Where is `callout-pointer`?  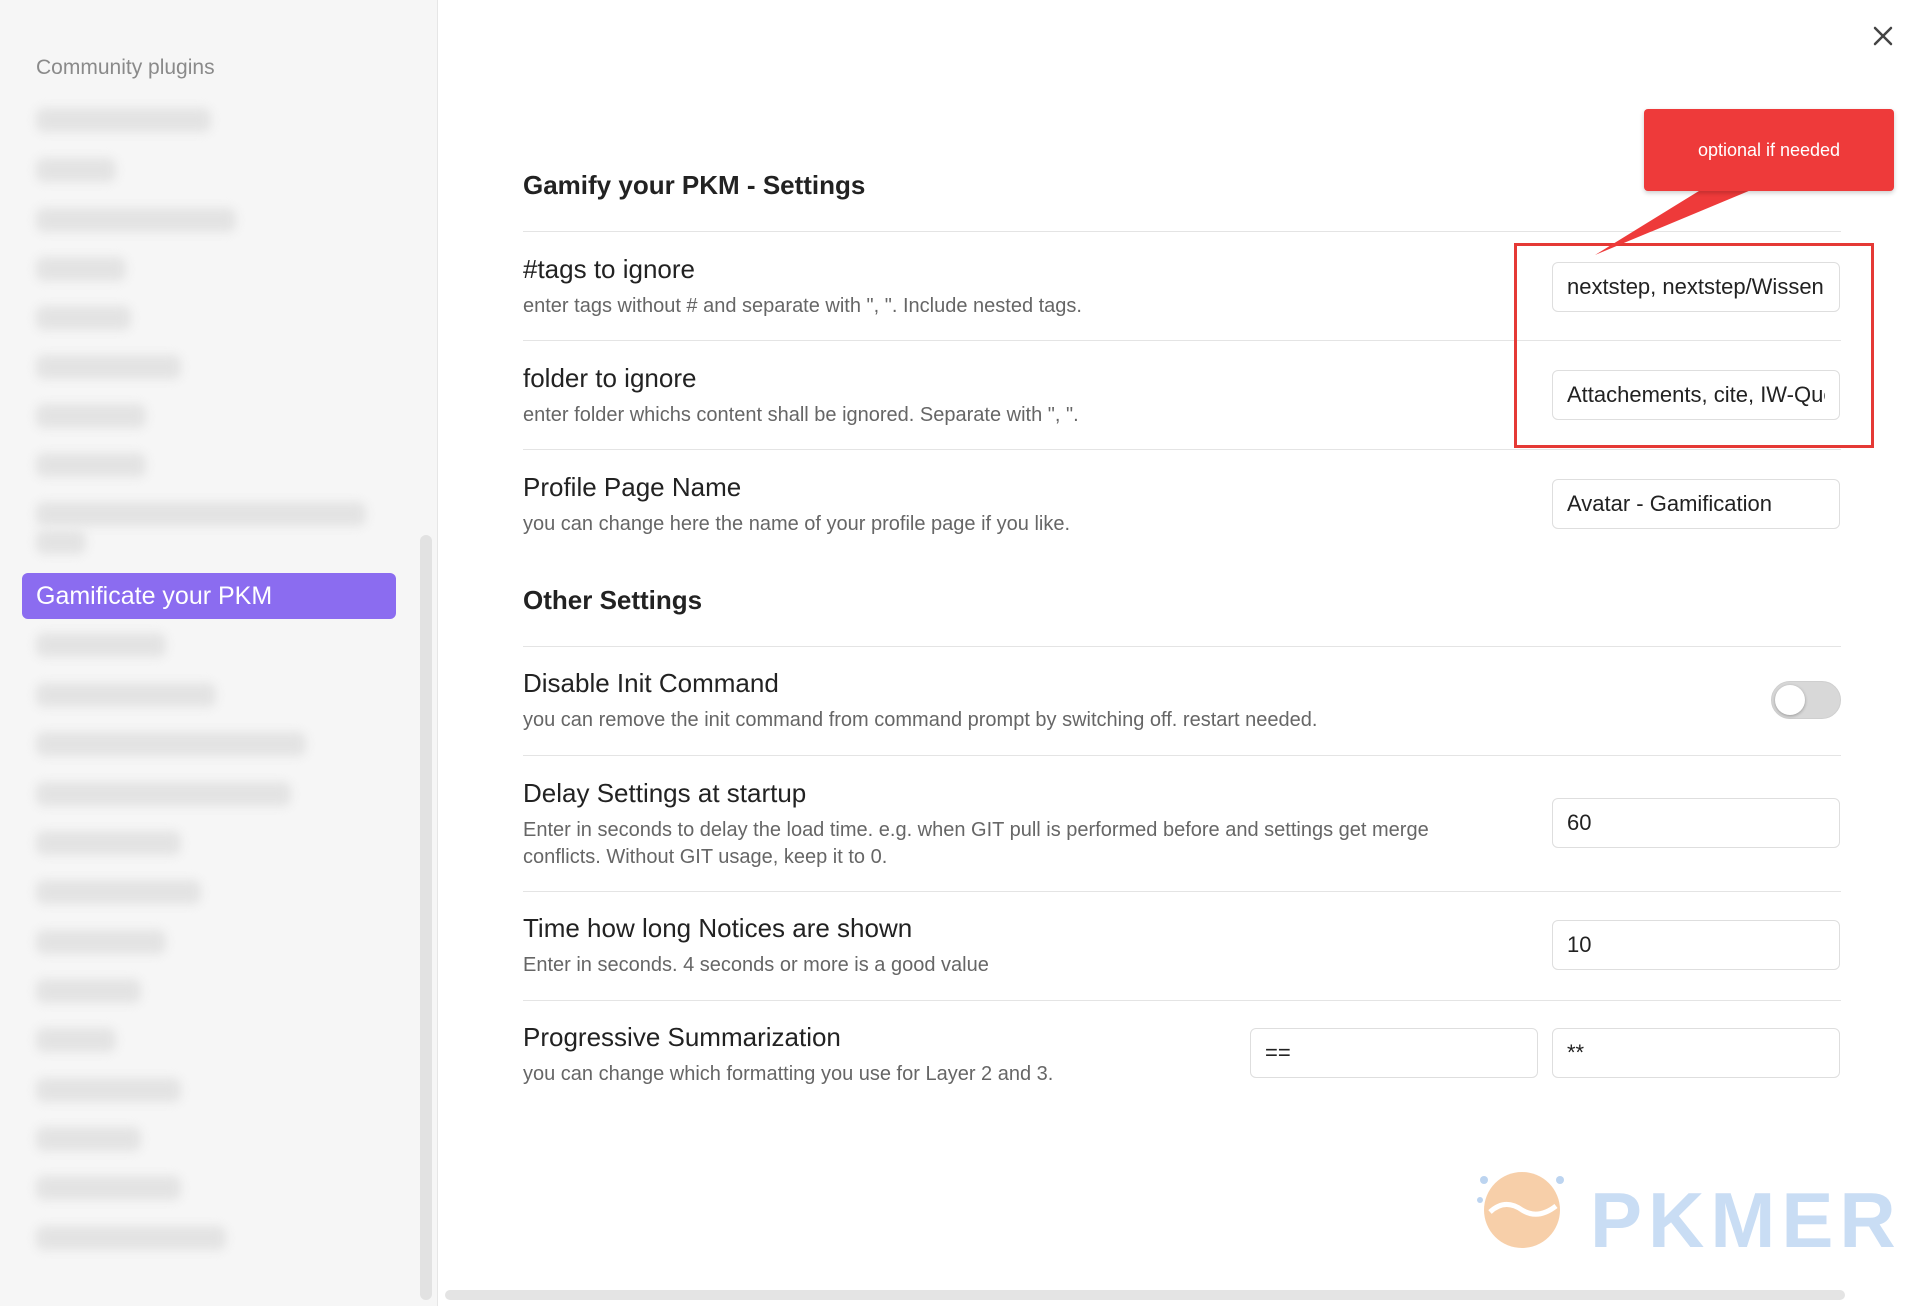 callout-pointer is located at coordinates (1687, 216).